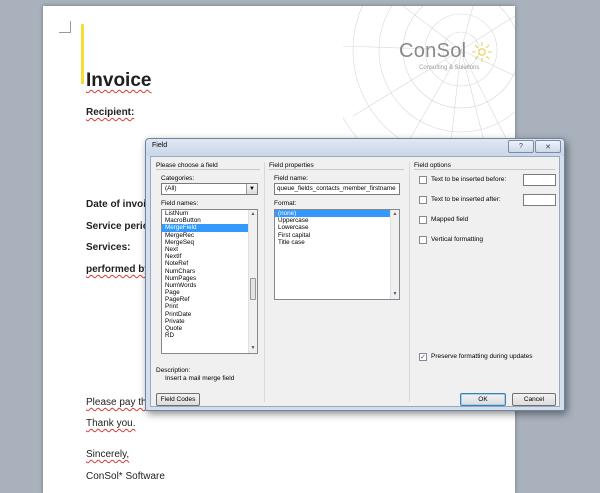  What do you see at coordinates (253, 289) in the screenshot?
I see `scroll-thumb` at bounding box center [253, 289].